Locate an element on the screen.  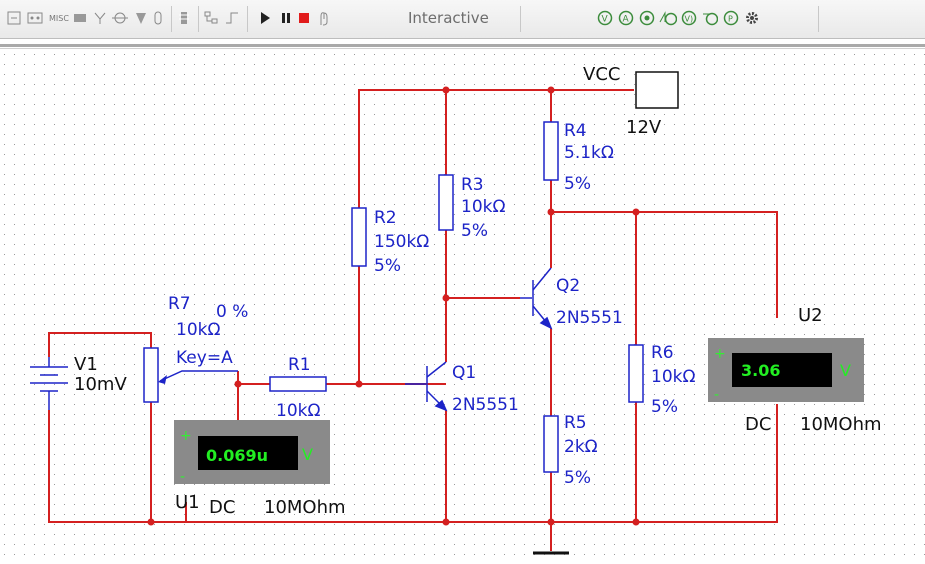
r6-label: R6 is located at coordinates (662, 353).